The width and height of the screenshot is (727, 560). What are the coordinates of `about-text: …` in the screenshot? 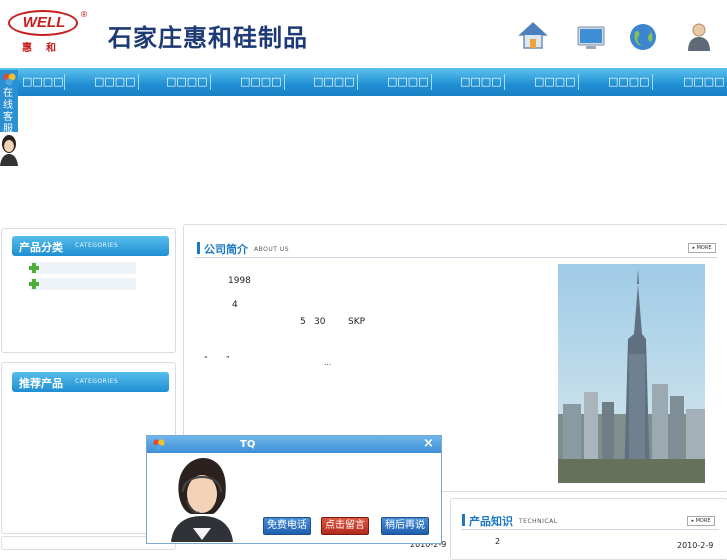 It's located at (327, 363).